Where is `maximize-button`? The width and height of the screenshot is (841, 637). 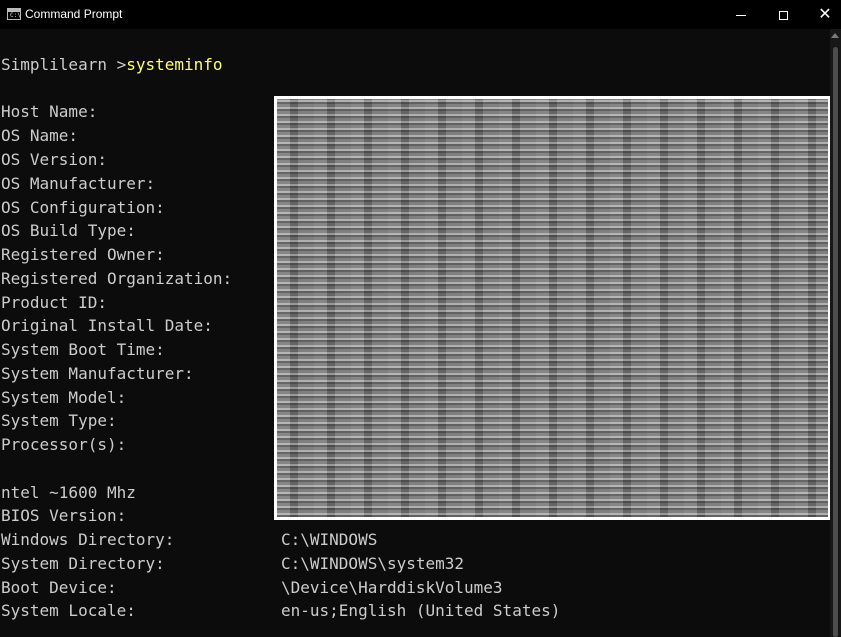 maximize-button is located at coordinates (783, 14).